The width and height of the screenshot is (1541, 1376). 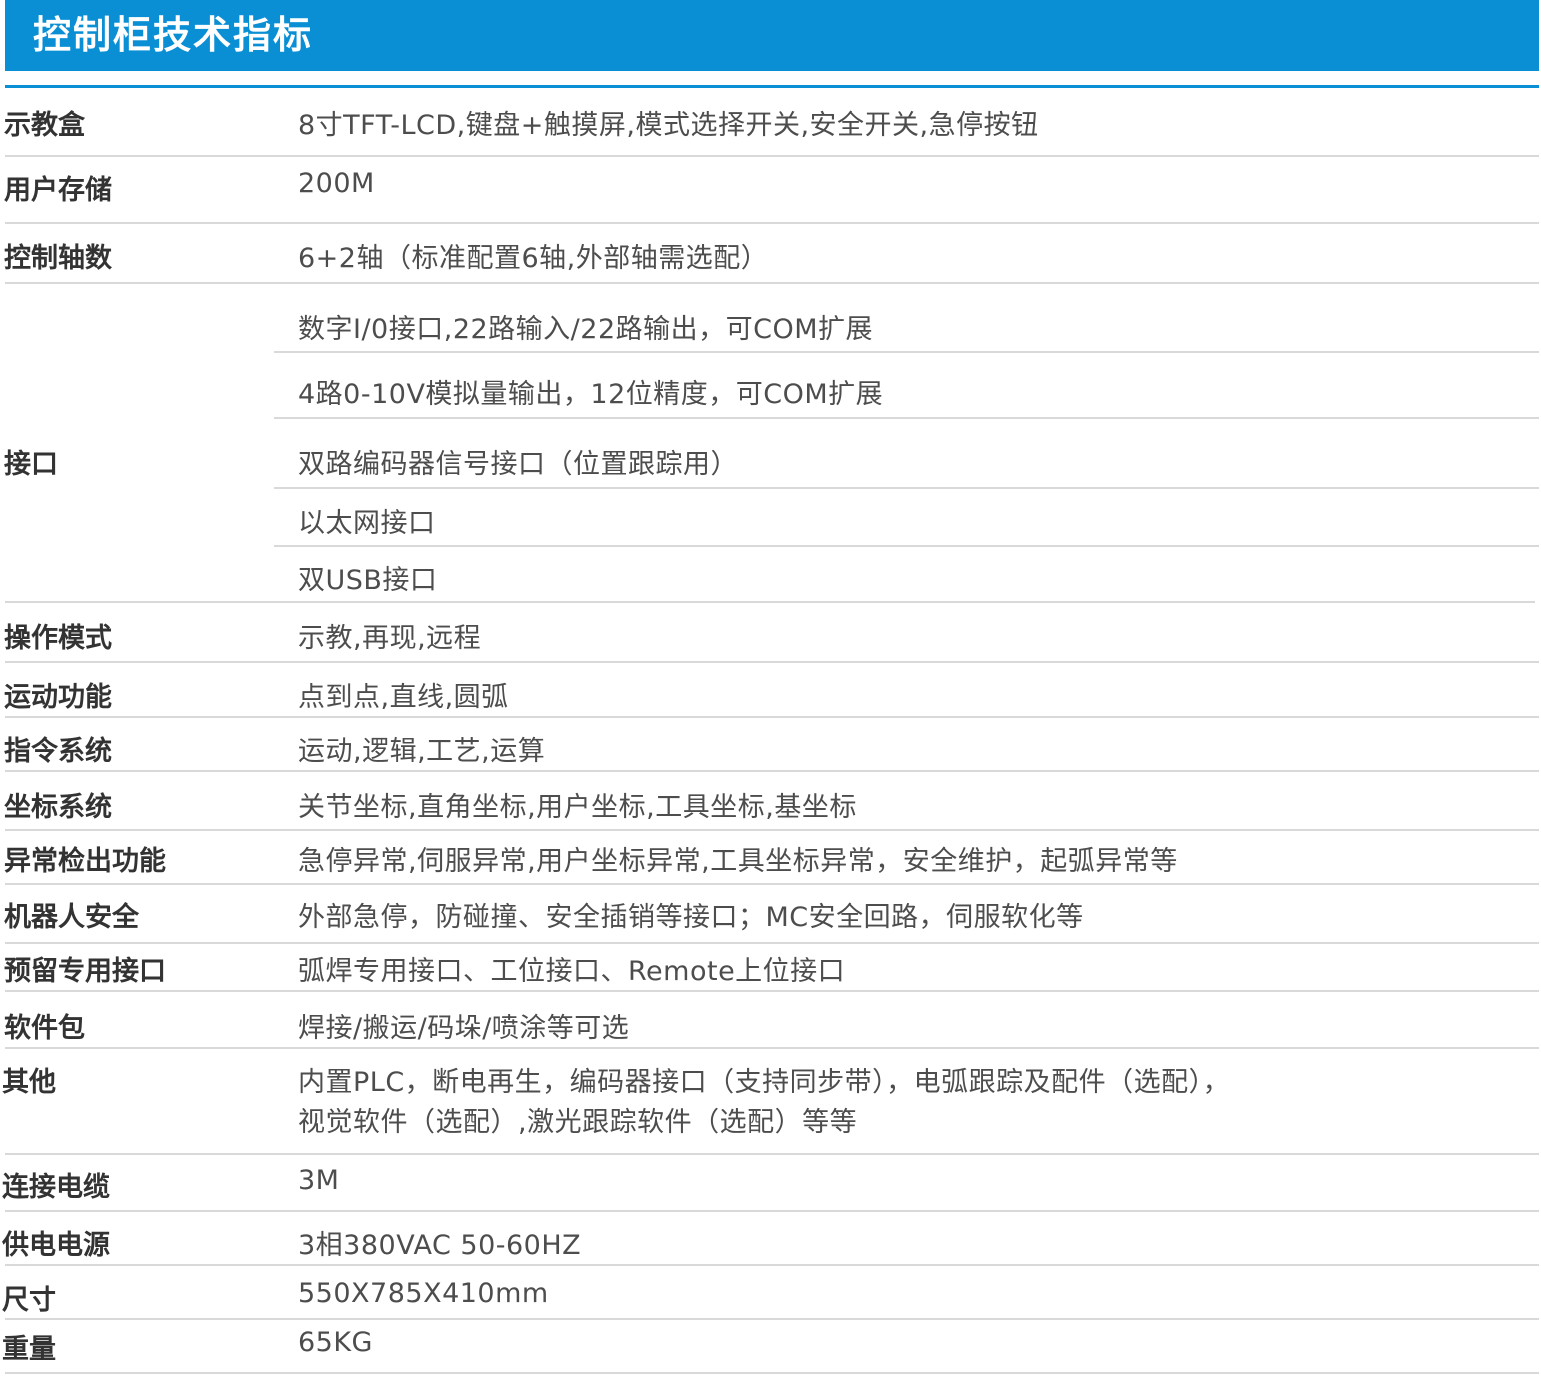 What do you see at coordinates (518, 464) in the screenshot?
I see `spec-value-interface-encoder: 双路编码器信号接口（位置跟踪用）` at bounding box center [518, 464].